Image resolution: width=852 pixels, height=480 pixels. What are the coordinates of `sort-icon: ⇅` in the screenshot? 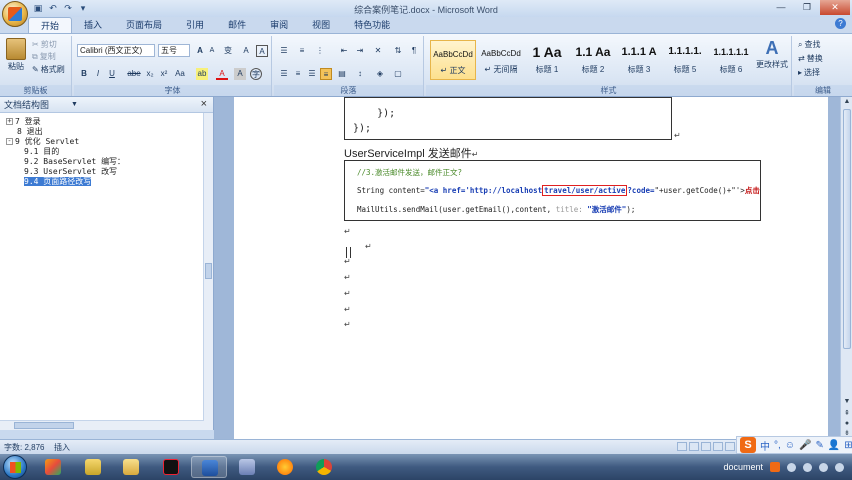 It's located at (398, 51).